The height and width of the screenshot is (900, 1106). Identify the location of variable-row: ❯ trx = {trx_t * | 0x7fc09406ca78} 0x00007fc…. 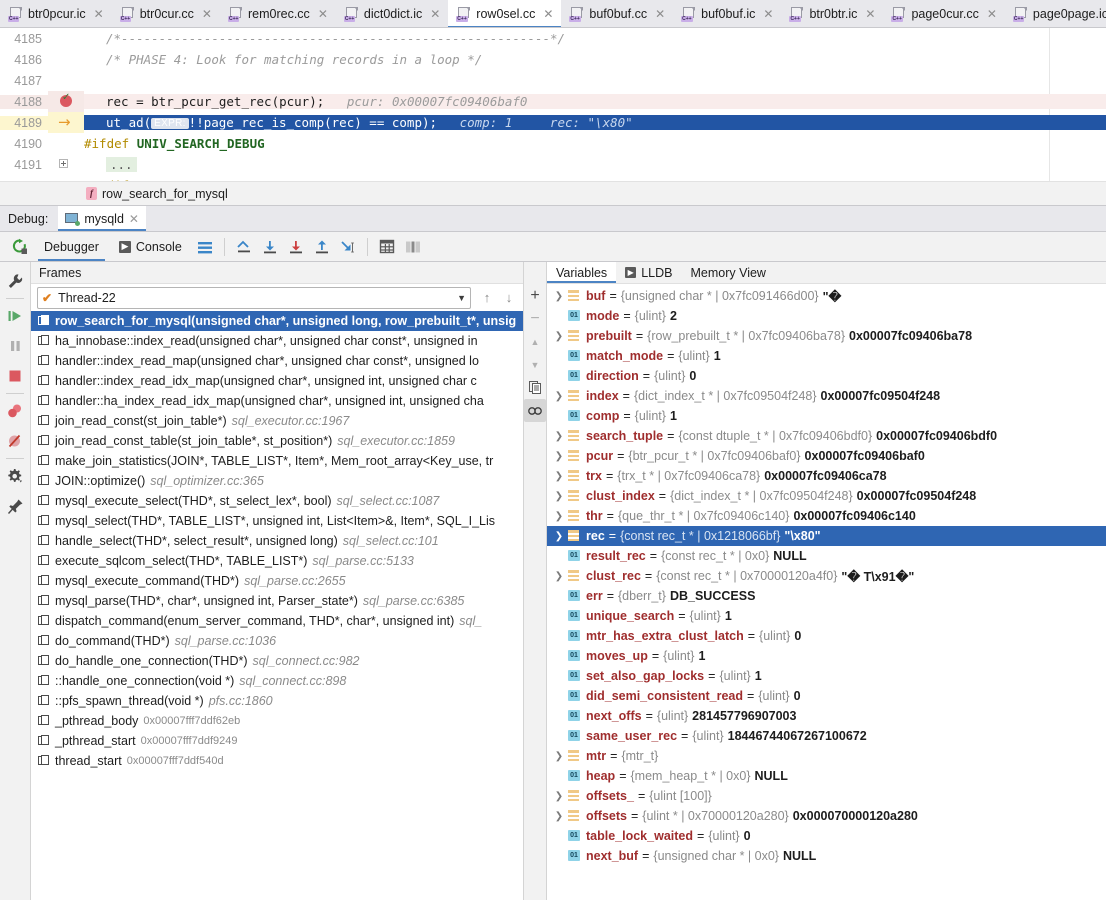
(826, 476).